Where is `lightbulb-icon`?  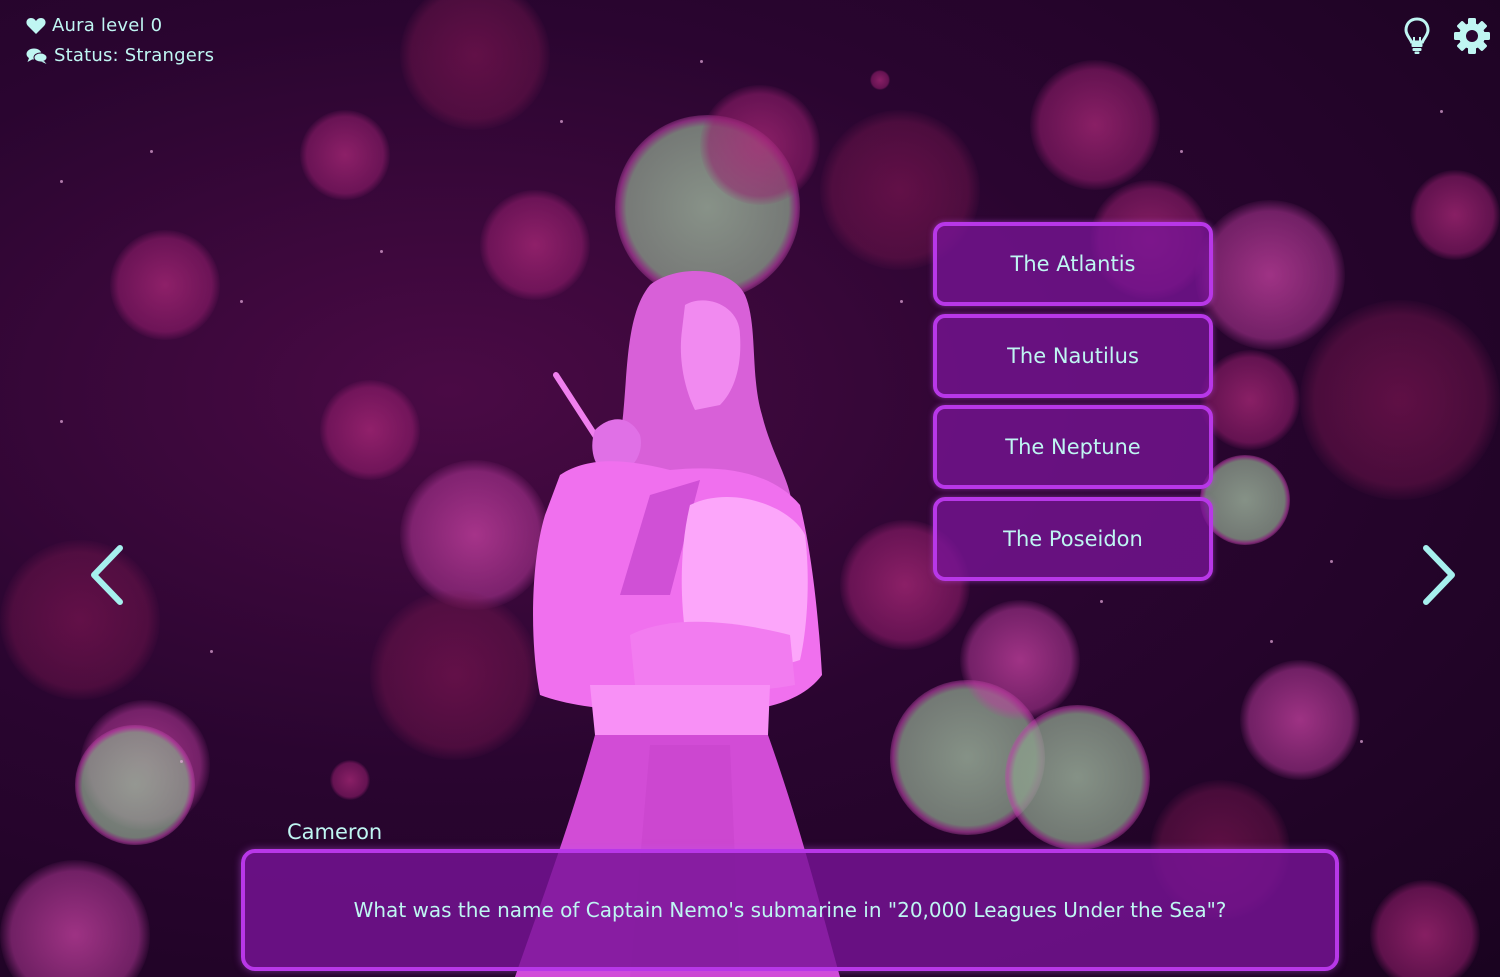 lightbulb-icon is located at coordinates (1417, 38).